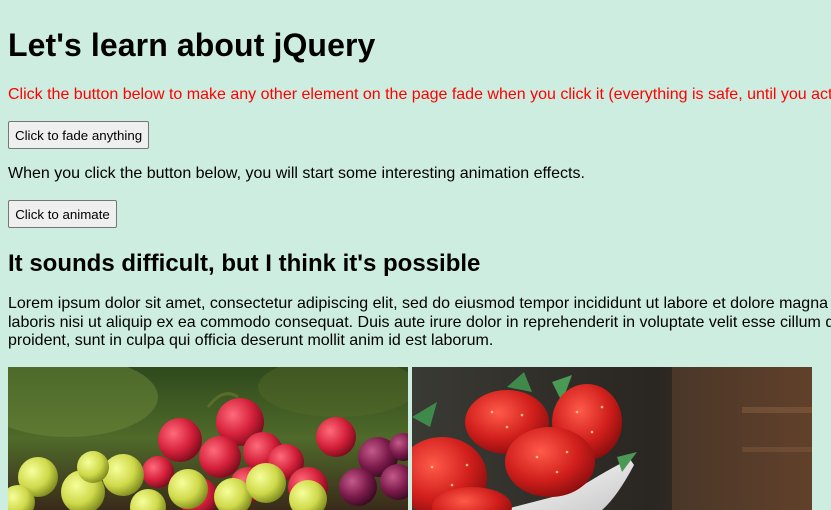 The image size is (831, 510). I want to click on grapes-image, so click(208, 438).